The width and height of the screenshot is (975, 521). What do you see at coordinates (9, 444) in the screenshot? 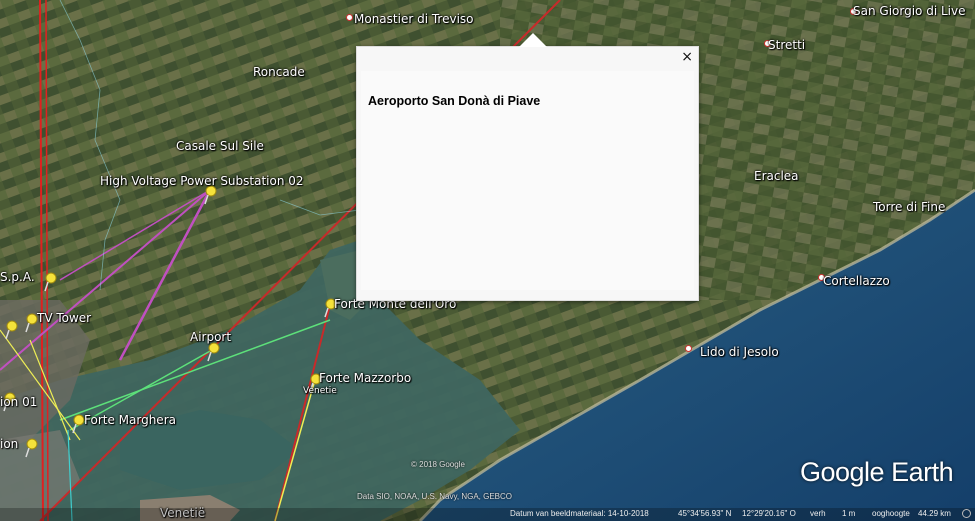
I see `place-label: ion` at bounding box center [9, 444].